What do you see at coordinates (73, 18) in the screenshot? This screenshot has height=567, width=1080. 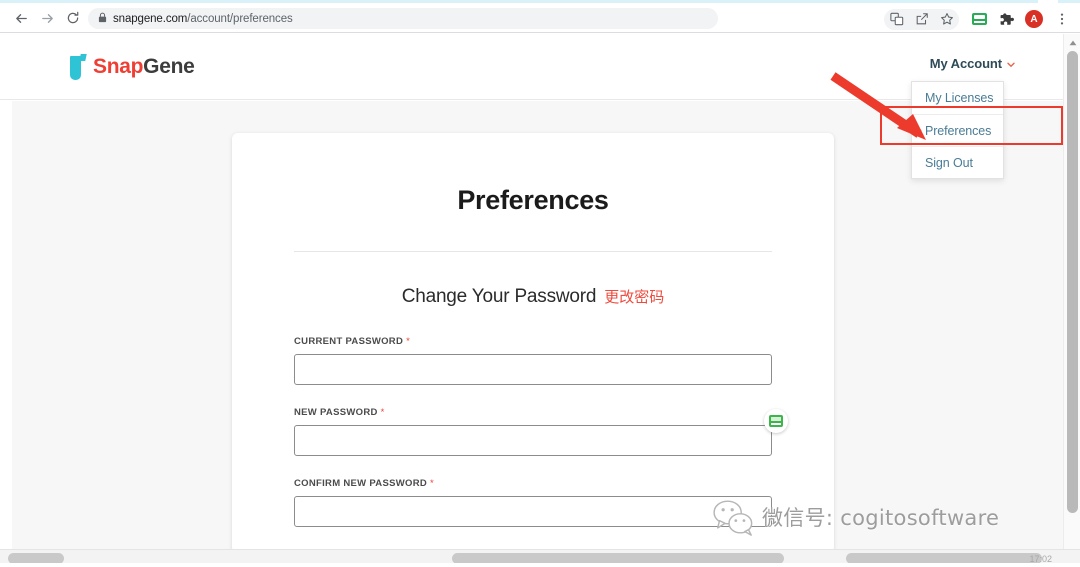 I see `reload-icon` at bounding box center [73, 18].